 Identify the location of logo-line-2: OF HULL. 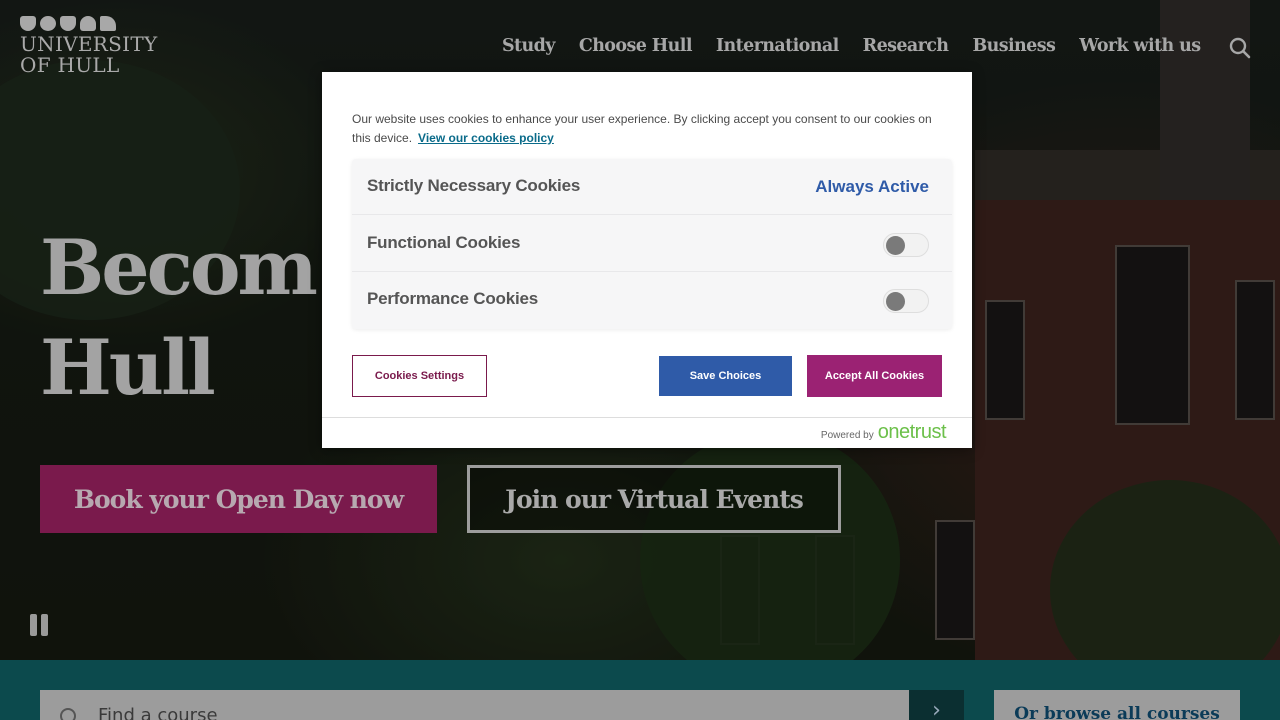
(70, 65).